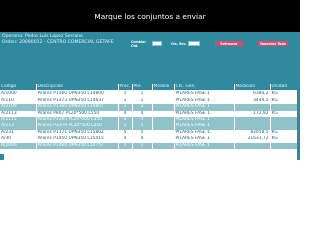 The height and width of the screenshot is (240, 320). I want to click on column-header-pte: Pte., so click(142, 88).